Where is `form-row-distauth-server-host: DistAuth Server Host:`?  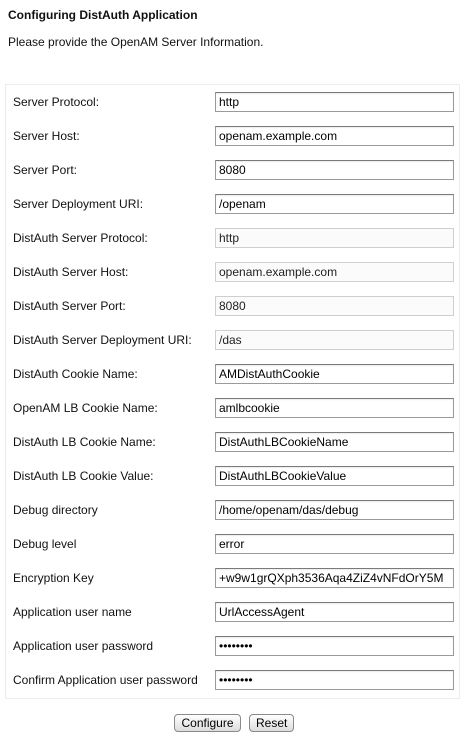
form-row-distauth-server-host: DistAuth Server Host: is located at coordinates (232, 272).